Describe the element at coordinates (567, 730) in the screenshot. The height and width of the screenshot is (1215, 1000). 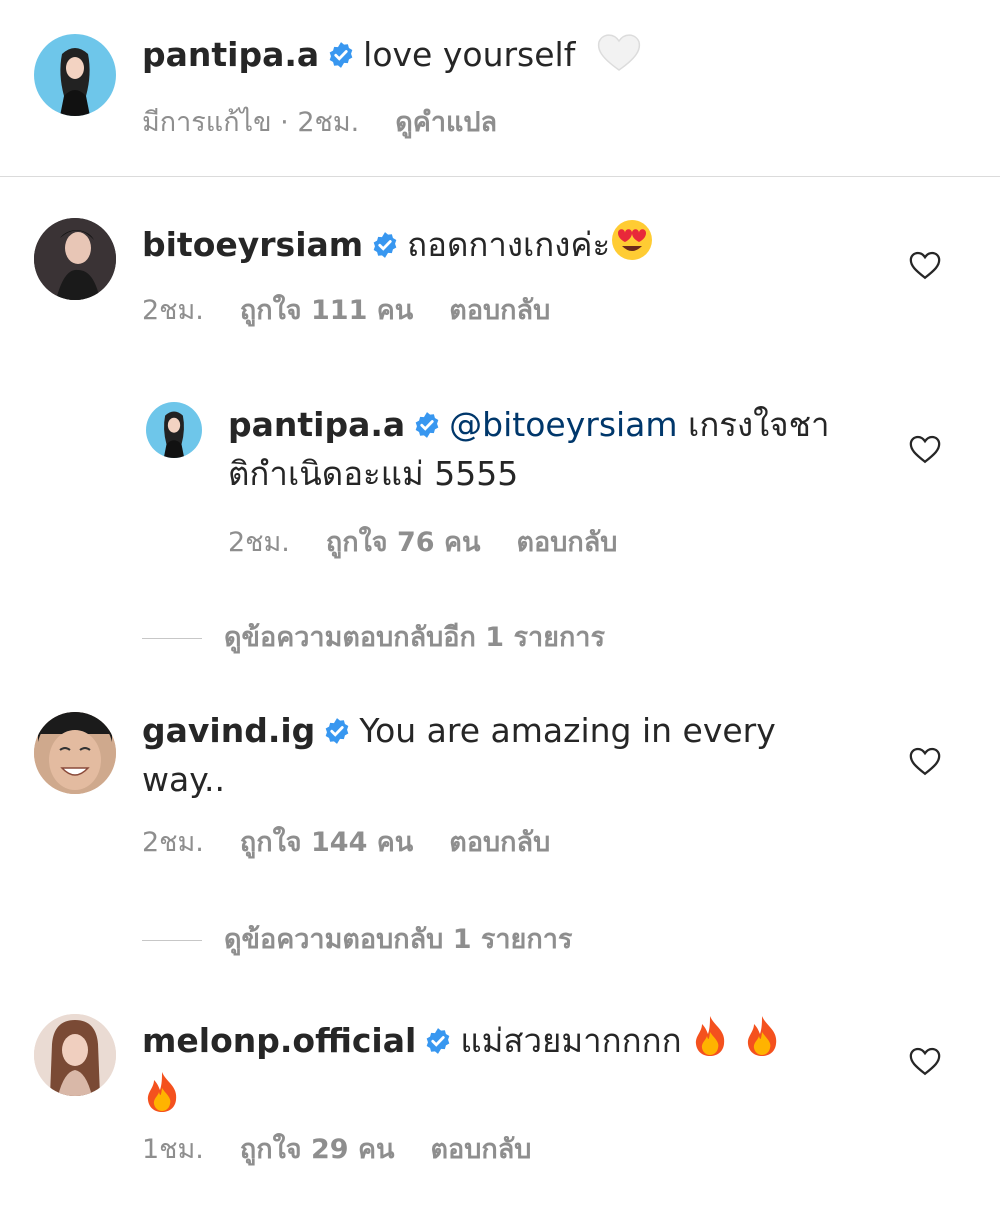
I see `comment-text-1: You are amazing in every` at that location.